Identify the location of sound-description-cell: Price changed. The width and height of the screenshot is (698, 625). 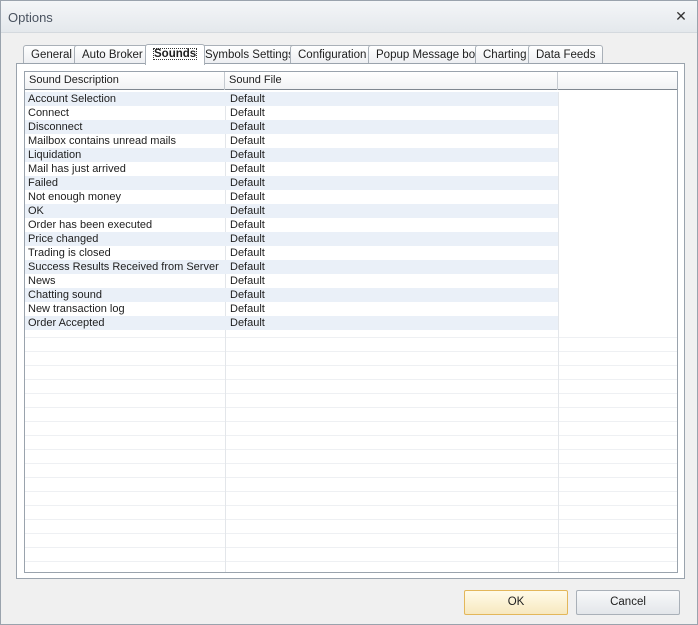
(125, 239).